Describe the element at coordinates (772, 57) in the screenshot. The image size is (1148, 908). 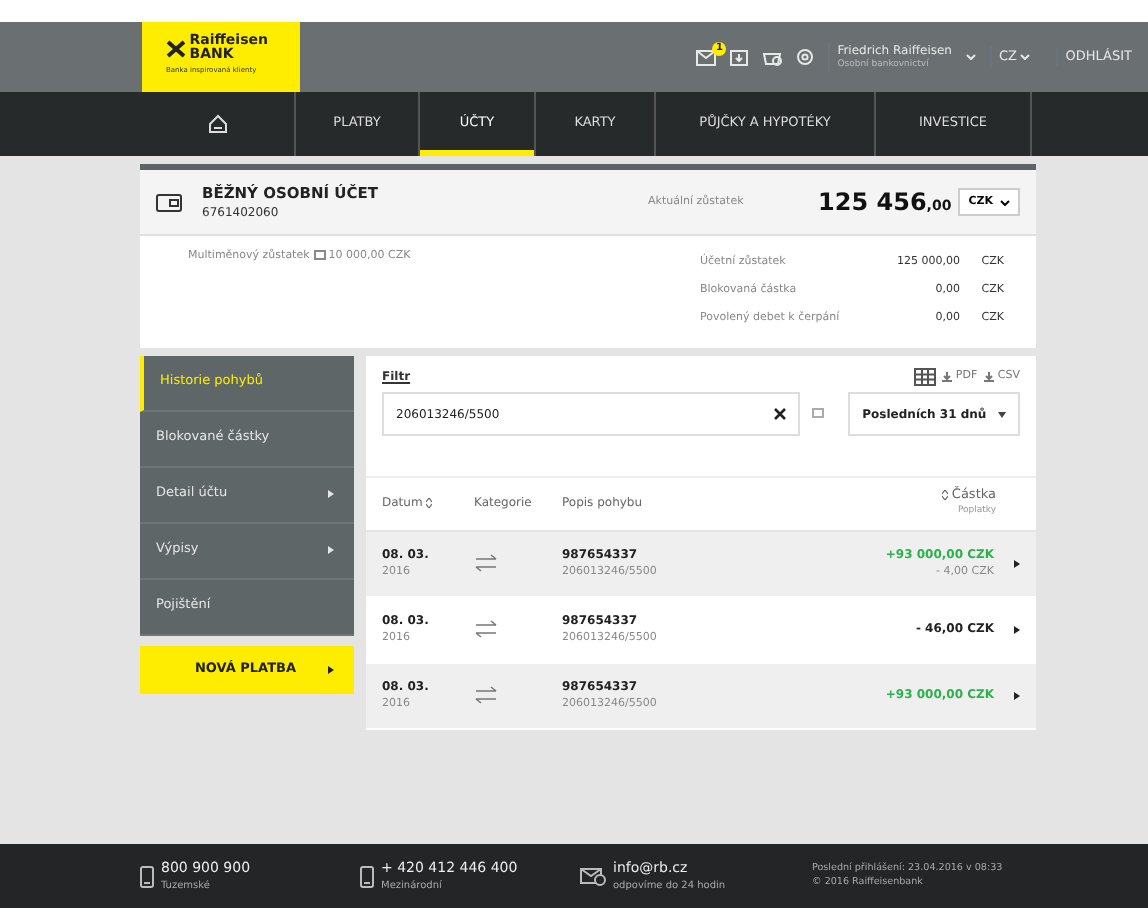
I see `basket-icon` at that location.